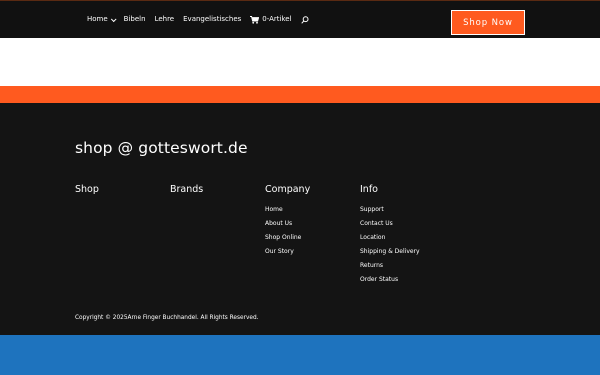 This screenshot has height=375, width=600. What do you see at coordinates (161, 148) in the screenshot?
I see `footer-title: shop @ gotteswort.de` at bounding box center [161, 148].